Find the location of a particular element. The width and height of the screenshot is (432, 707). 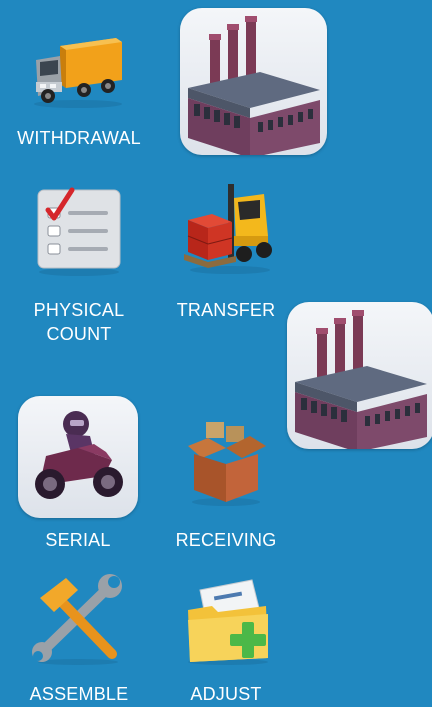

receiving-button: RECEIVING is located at coordinates (226, 483).